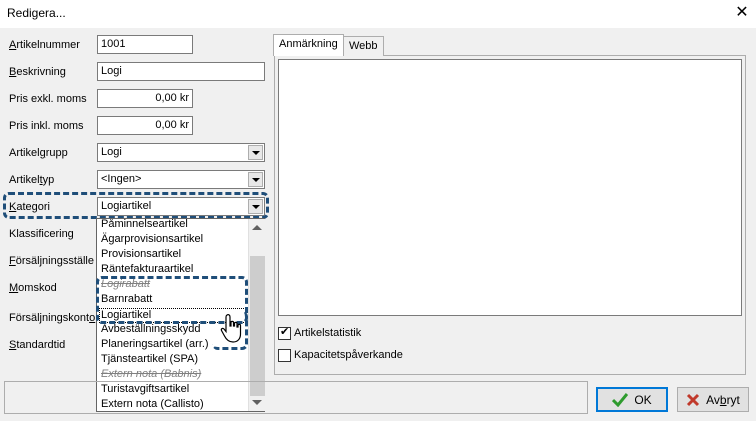  I want to click on label-pris-inkl: Pris inkl. moms, so click(46, 126).